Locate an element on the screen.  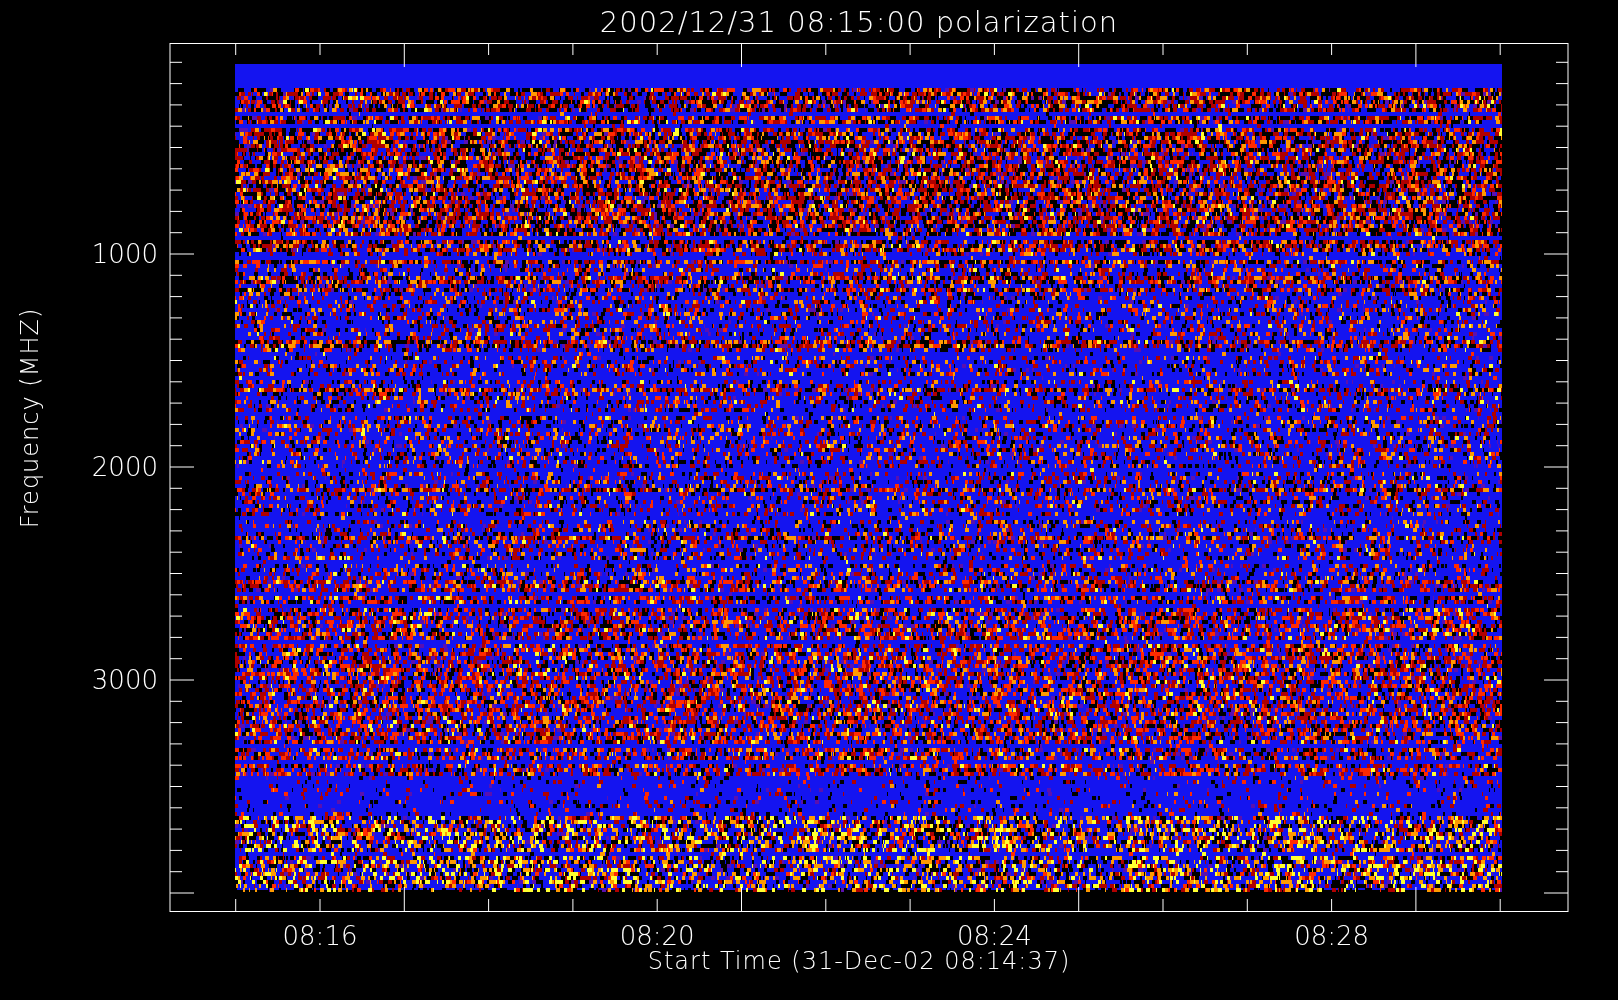
tick-label: 08:28 is located at coordinates (1332, 936).